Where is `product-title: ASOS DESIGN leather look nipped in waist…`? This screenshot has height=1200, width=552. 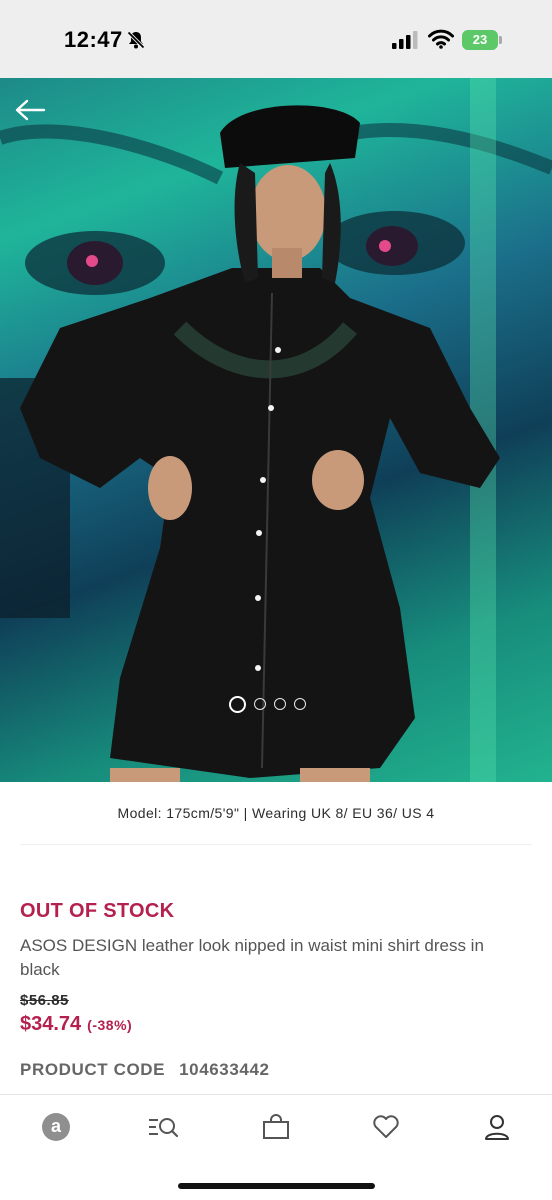 product-title: ASOS DESIGN leather look nipped in waist… is located at coordinates (252, 957).